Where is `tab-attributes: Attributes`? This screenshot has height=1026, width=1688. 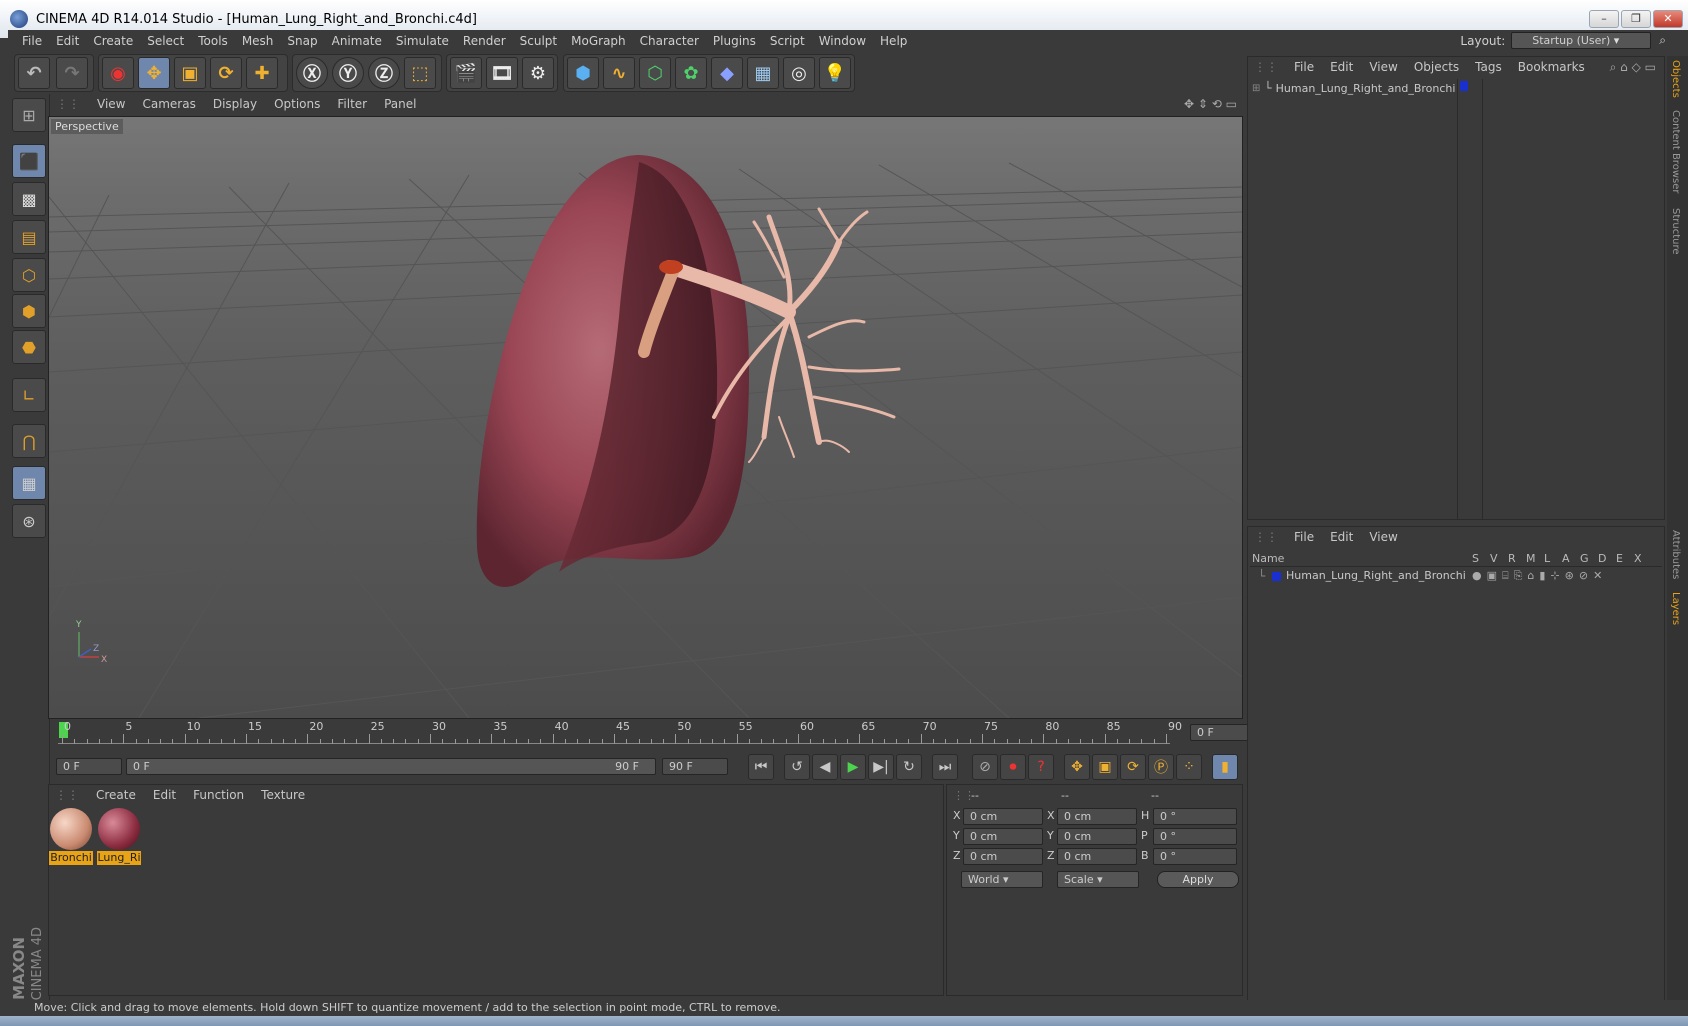
tab-attributes: Attributes is located at coordinates (1675, 554).